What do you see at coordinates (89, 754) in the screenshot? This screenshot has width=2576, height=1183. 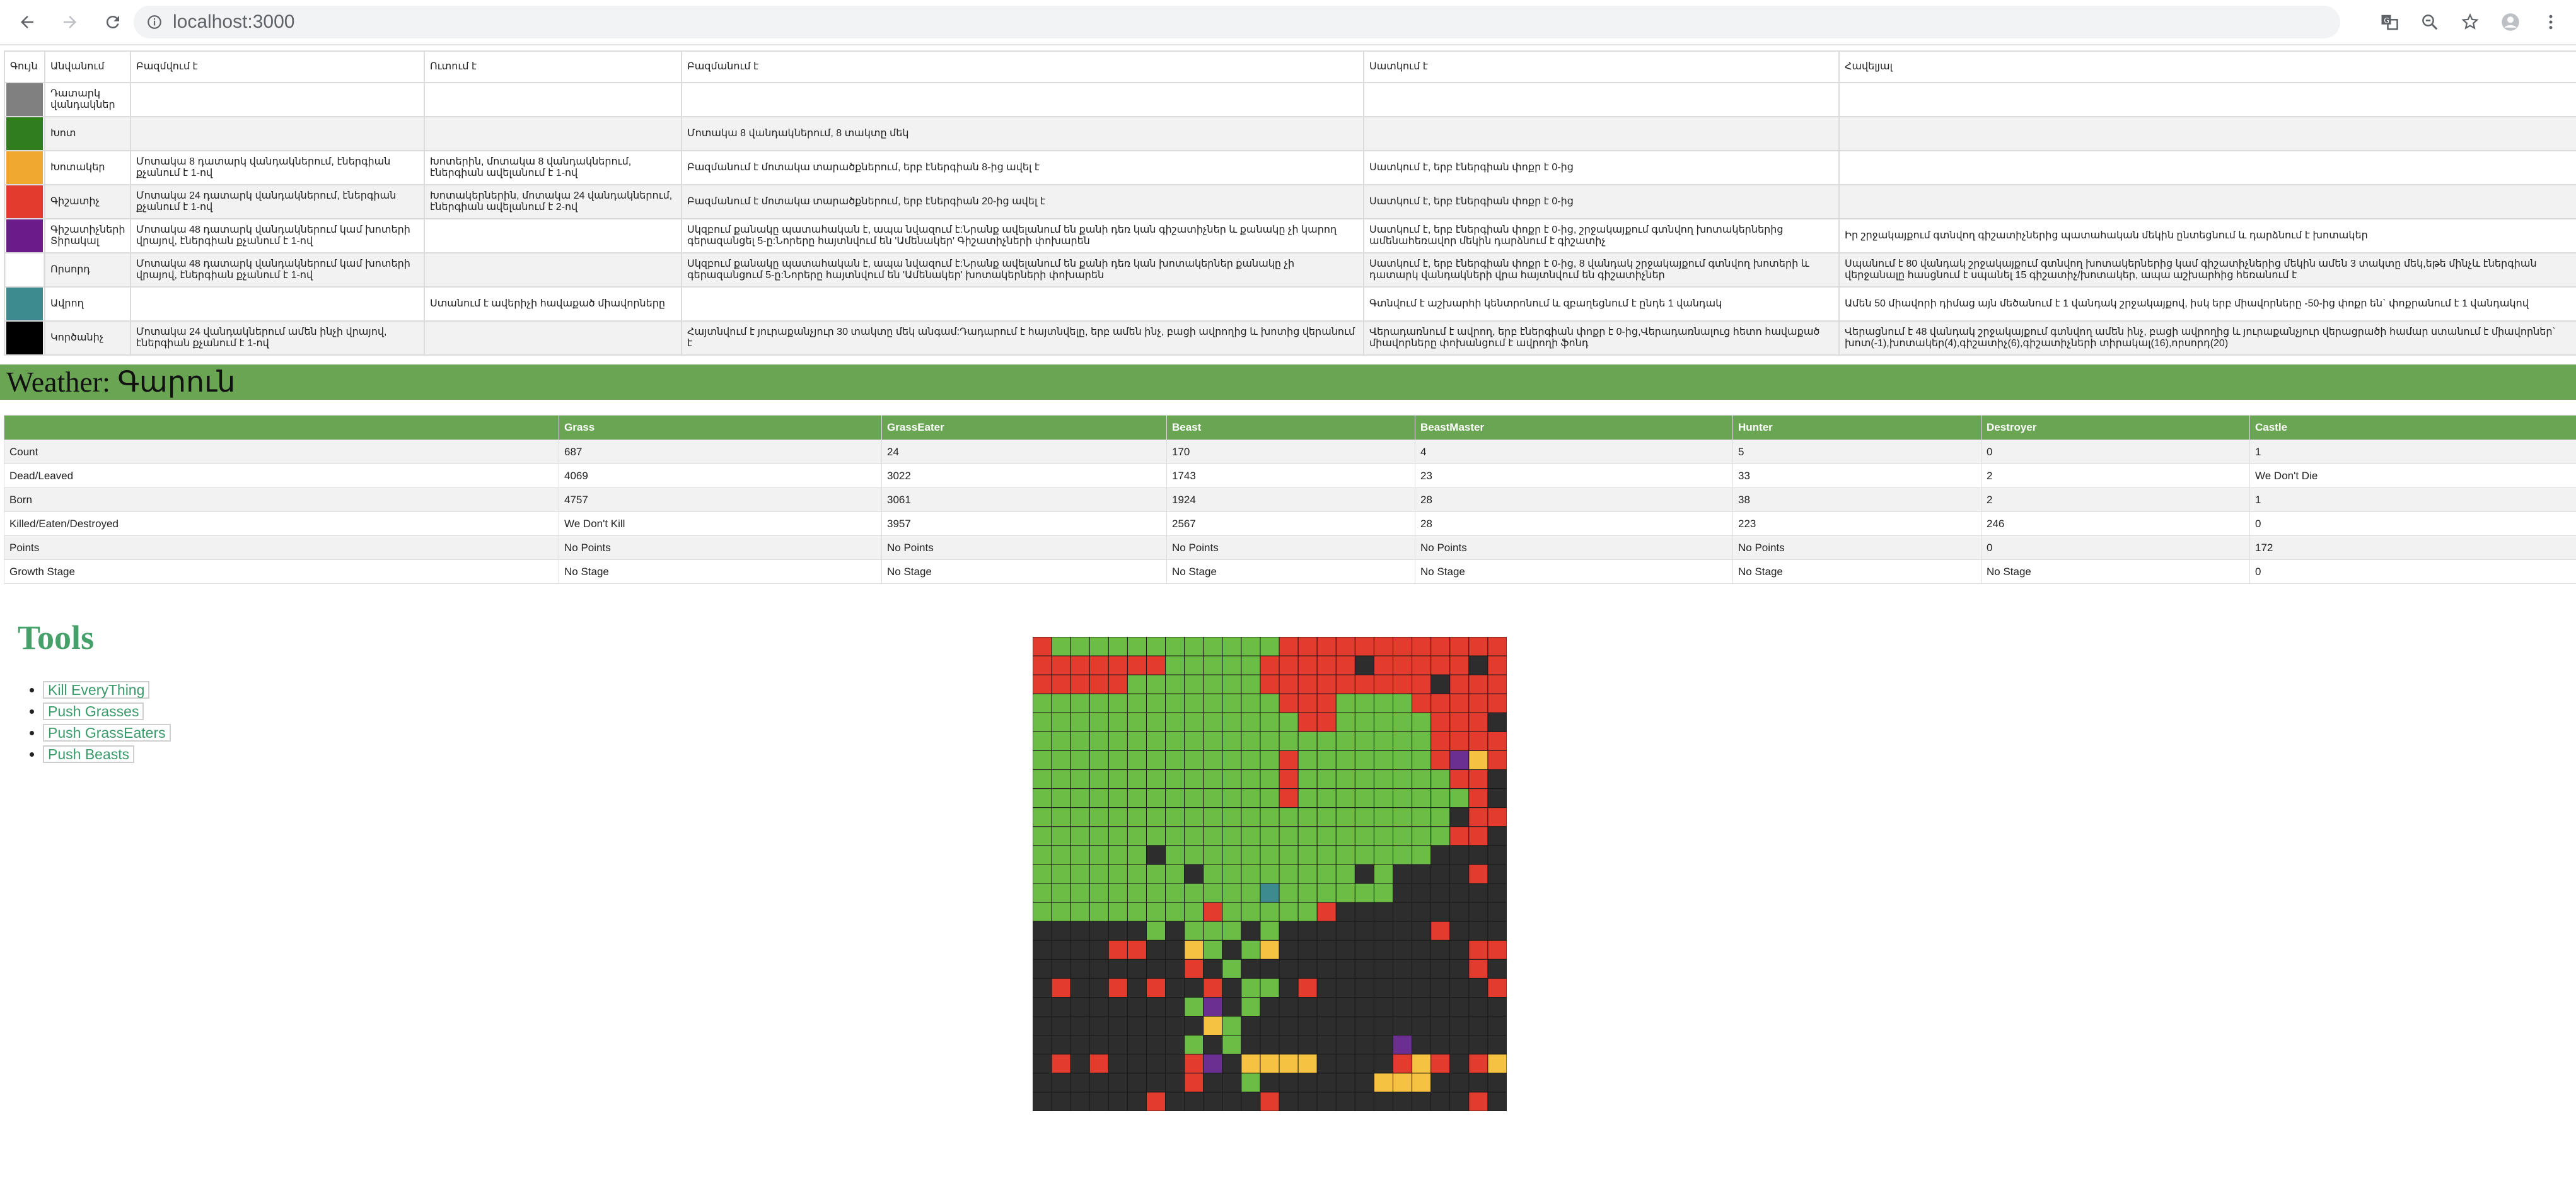 I see `push-beasts-button: Push Beasts` at bounding box center [89, 754].